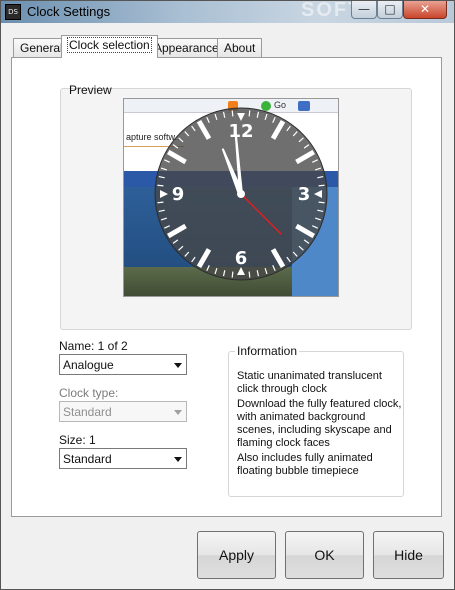 This screenshot has height=590, width=455. I want to click on ok-button: OK, so click(324, 555).